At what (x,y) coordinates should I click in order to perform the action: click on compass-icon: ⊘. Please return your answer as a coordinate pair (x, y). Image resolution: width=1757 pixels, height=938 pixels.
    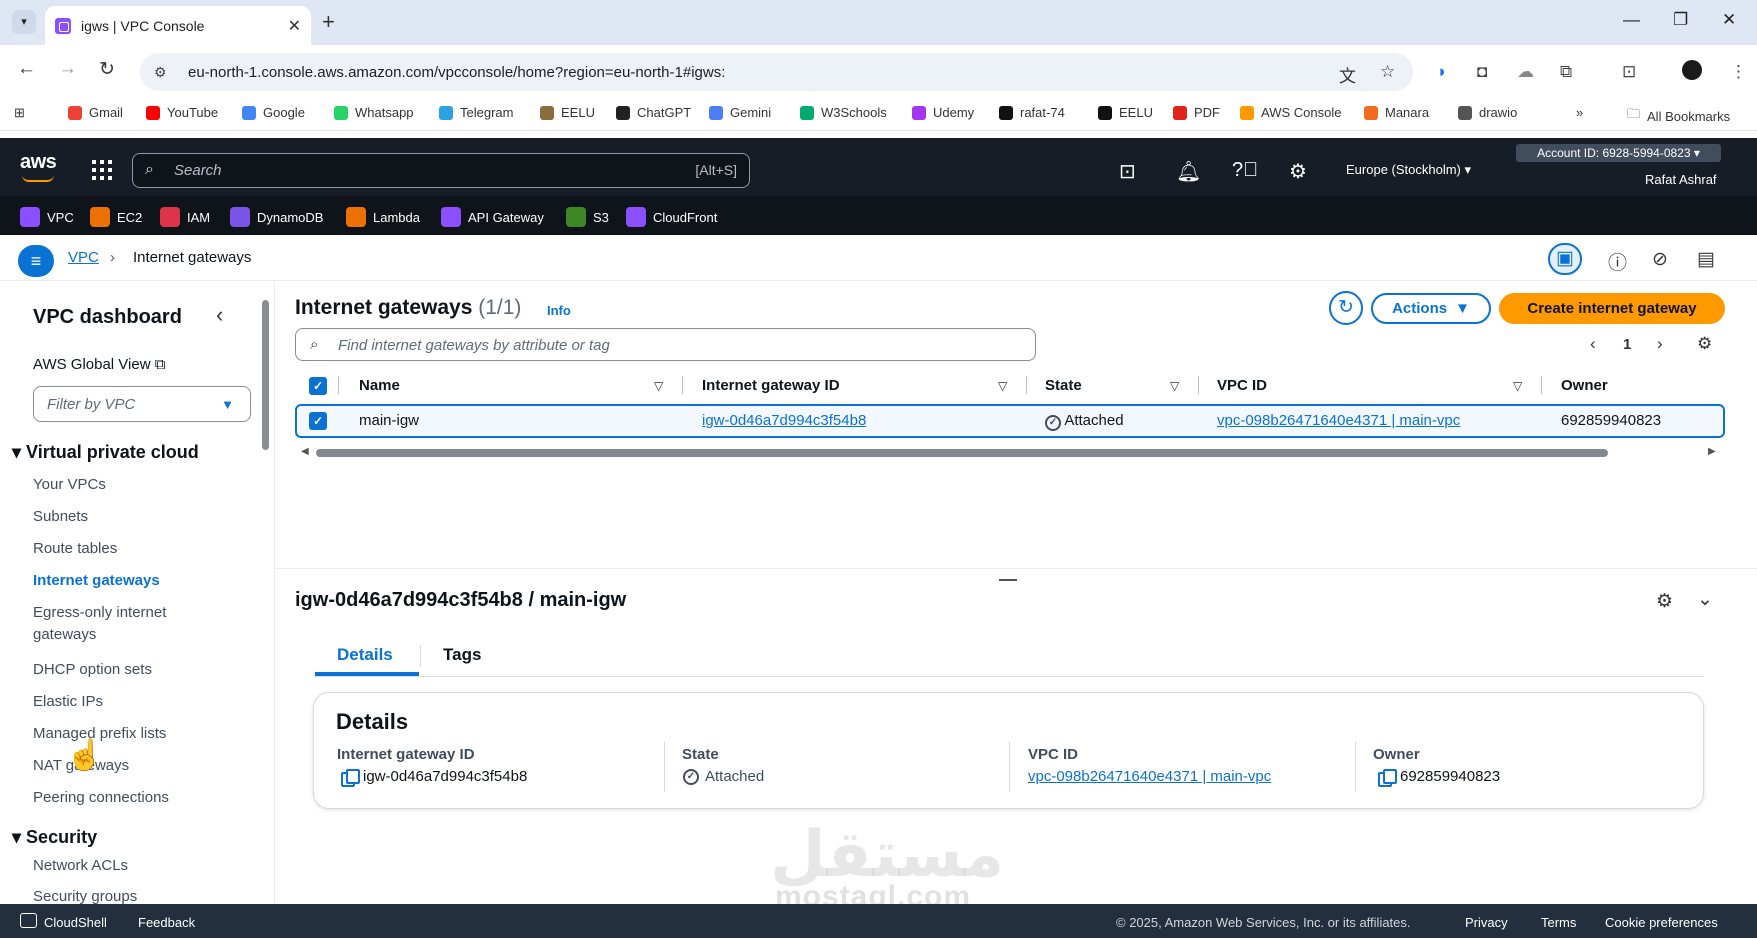
    Looking at the image, I should click on (1660, 259).